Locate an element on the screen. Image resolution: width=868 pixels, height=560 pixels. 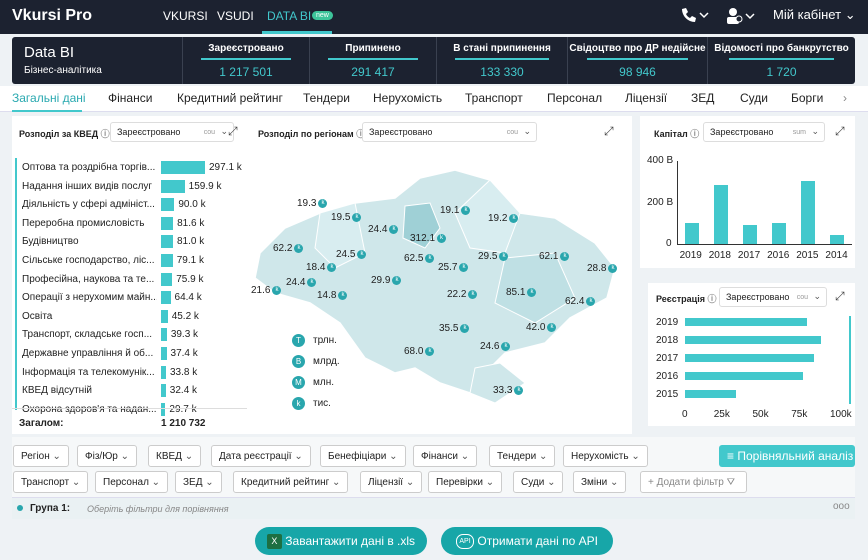
registration-select: Зареєстровано cou ⌄ is located at coordinates (773, 297).